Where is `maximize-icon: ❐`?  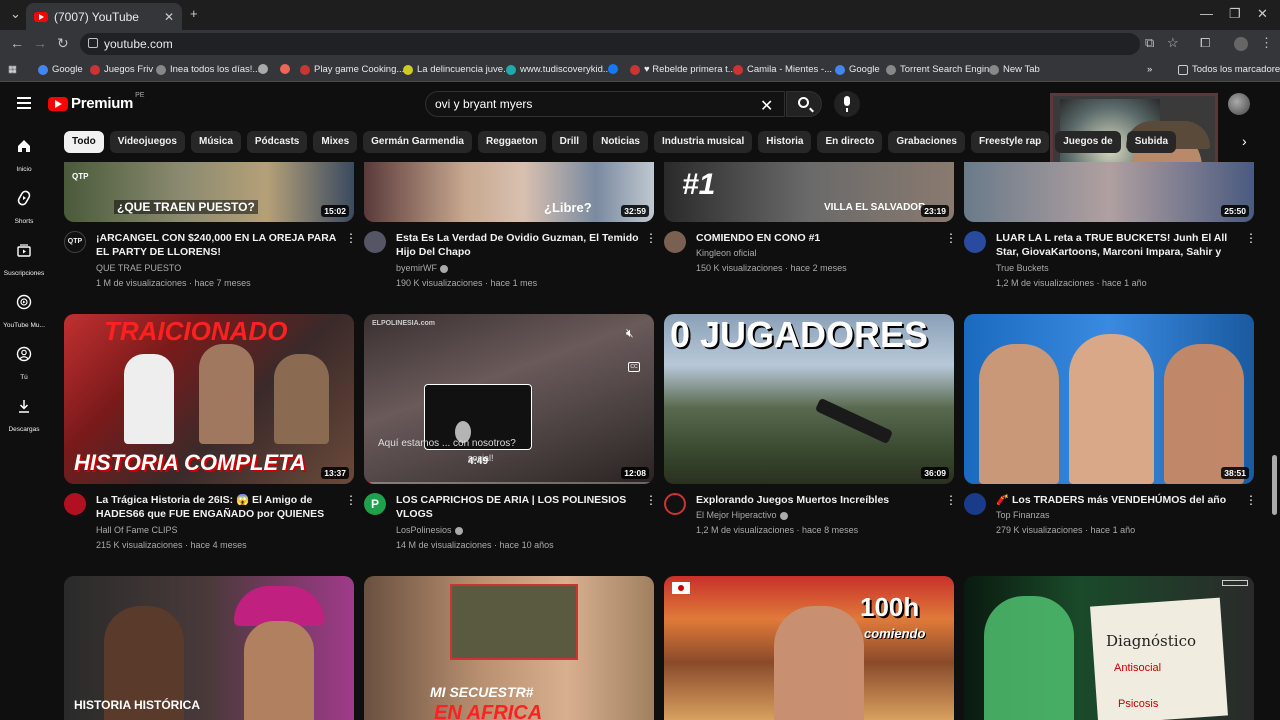 maximize-icon: ❐ is located at coordinates (1235, 14).